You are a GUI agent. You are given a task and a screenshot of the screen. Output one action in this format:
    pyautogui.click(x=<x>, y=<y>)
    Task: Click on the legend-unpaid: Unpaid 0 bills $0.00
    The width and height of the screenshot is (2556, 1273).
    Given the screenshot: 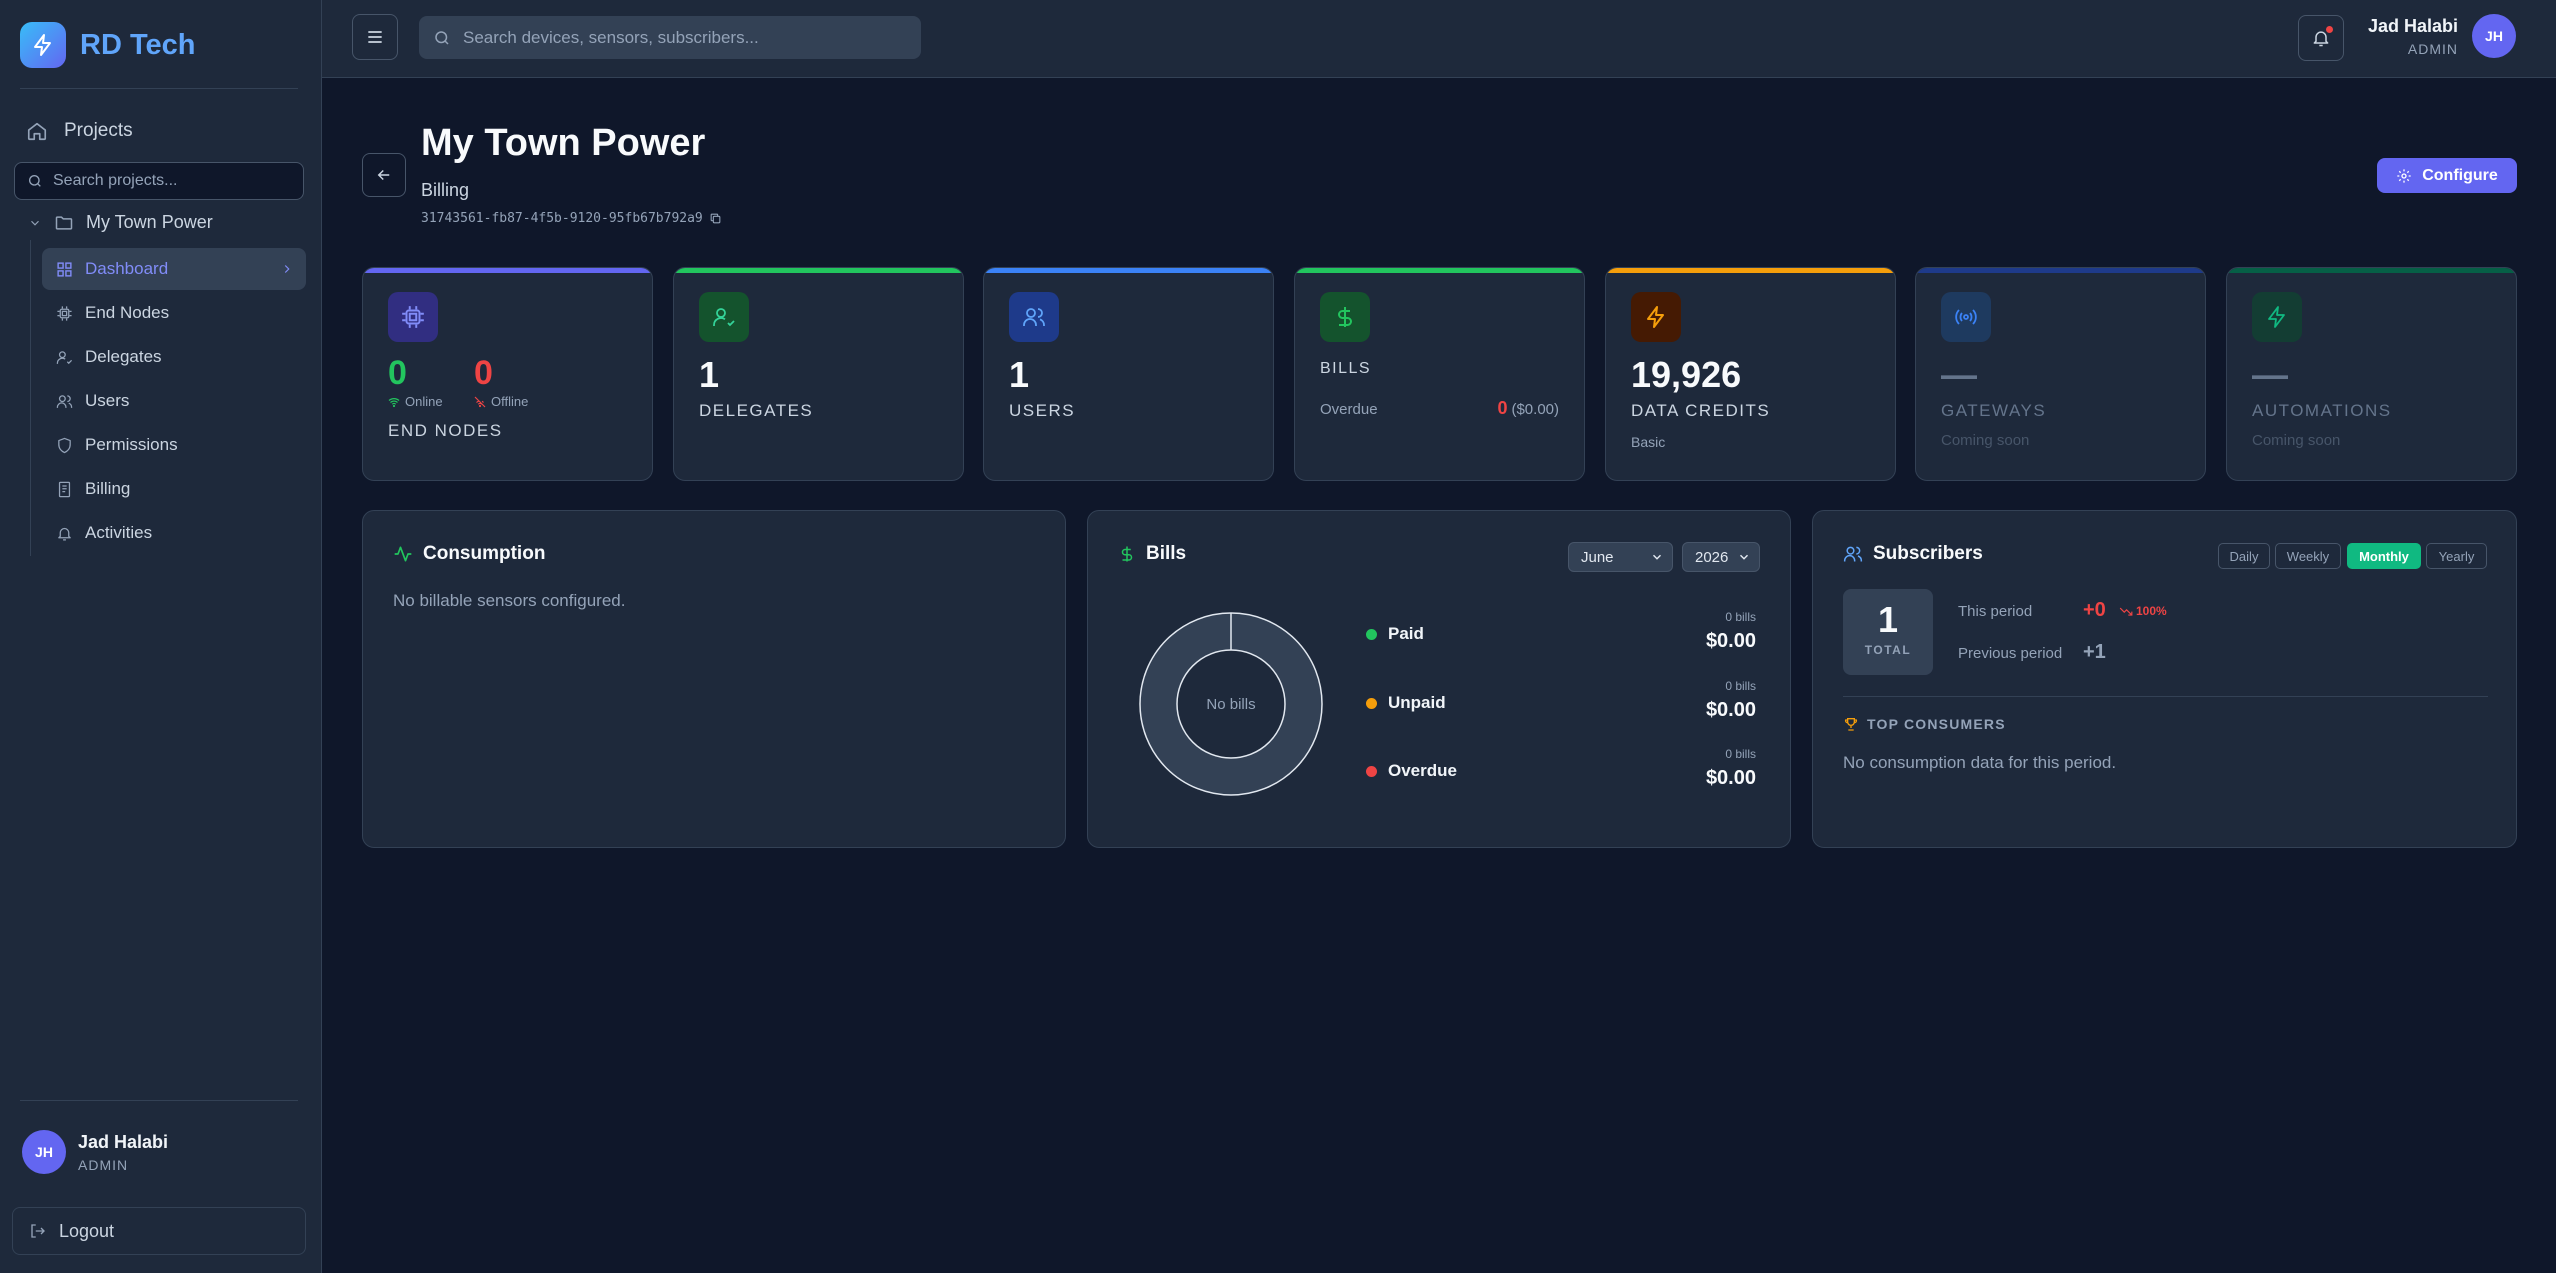 What is the action you would take?
    pyautogui.click(x=1561, y=704)
    